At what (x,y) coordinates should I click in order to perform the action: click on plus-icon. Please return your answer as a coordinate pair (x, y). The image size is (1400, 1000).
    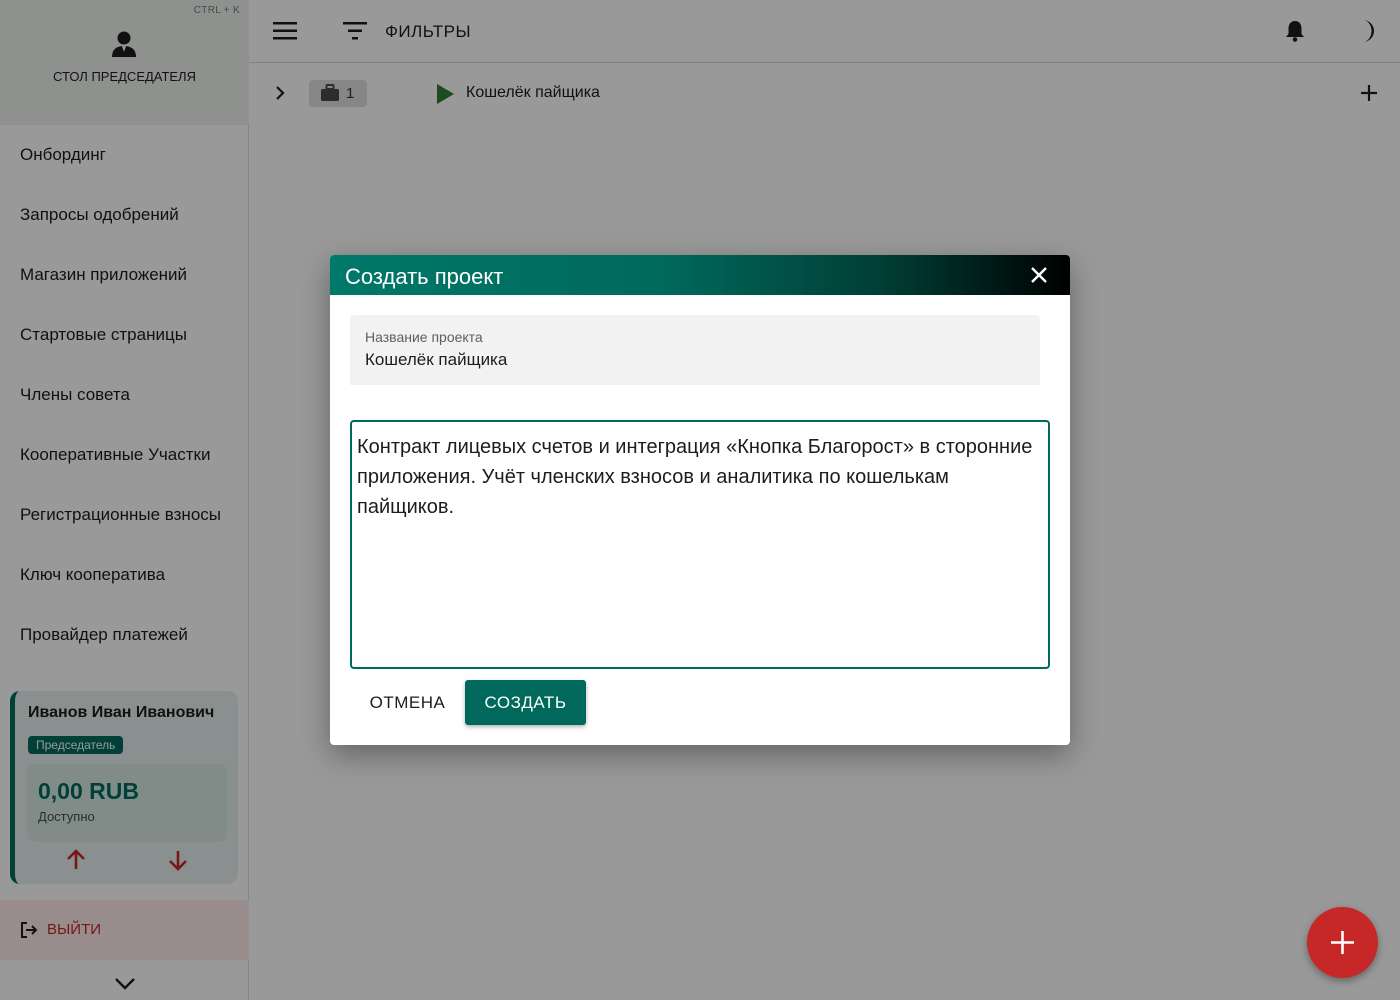
    Looking at the image, I should click on (1342, 942).